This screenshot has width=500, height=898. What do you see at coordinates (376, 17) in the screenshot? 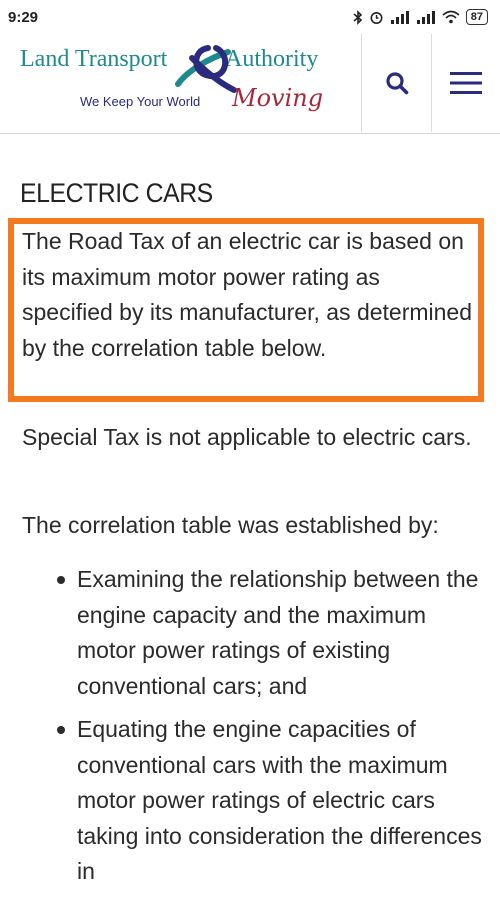
I see `alarm-icon` at bounding box center [376, 17].